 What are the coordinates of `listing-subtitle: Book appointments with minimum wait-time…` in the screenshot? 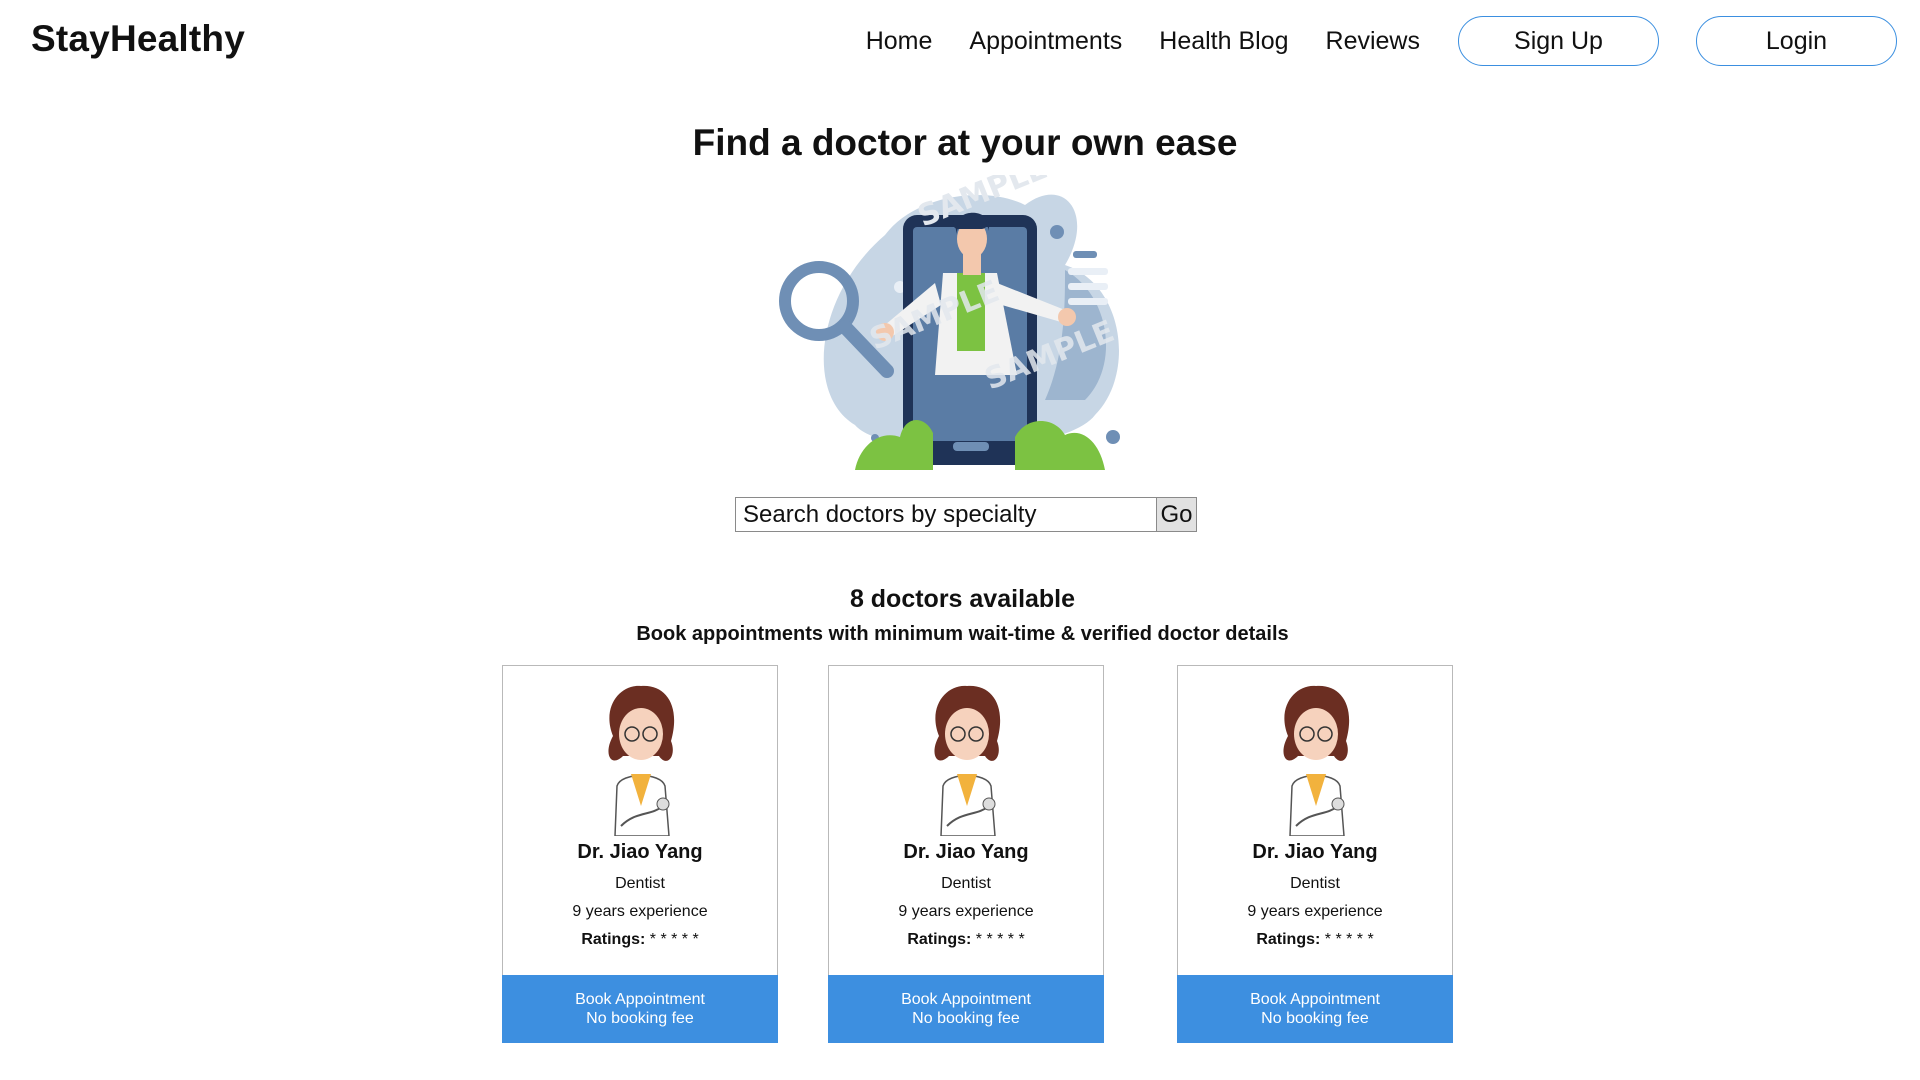 It's located at (962, 634).